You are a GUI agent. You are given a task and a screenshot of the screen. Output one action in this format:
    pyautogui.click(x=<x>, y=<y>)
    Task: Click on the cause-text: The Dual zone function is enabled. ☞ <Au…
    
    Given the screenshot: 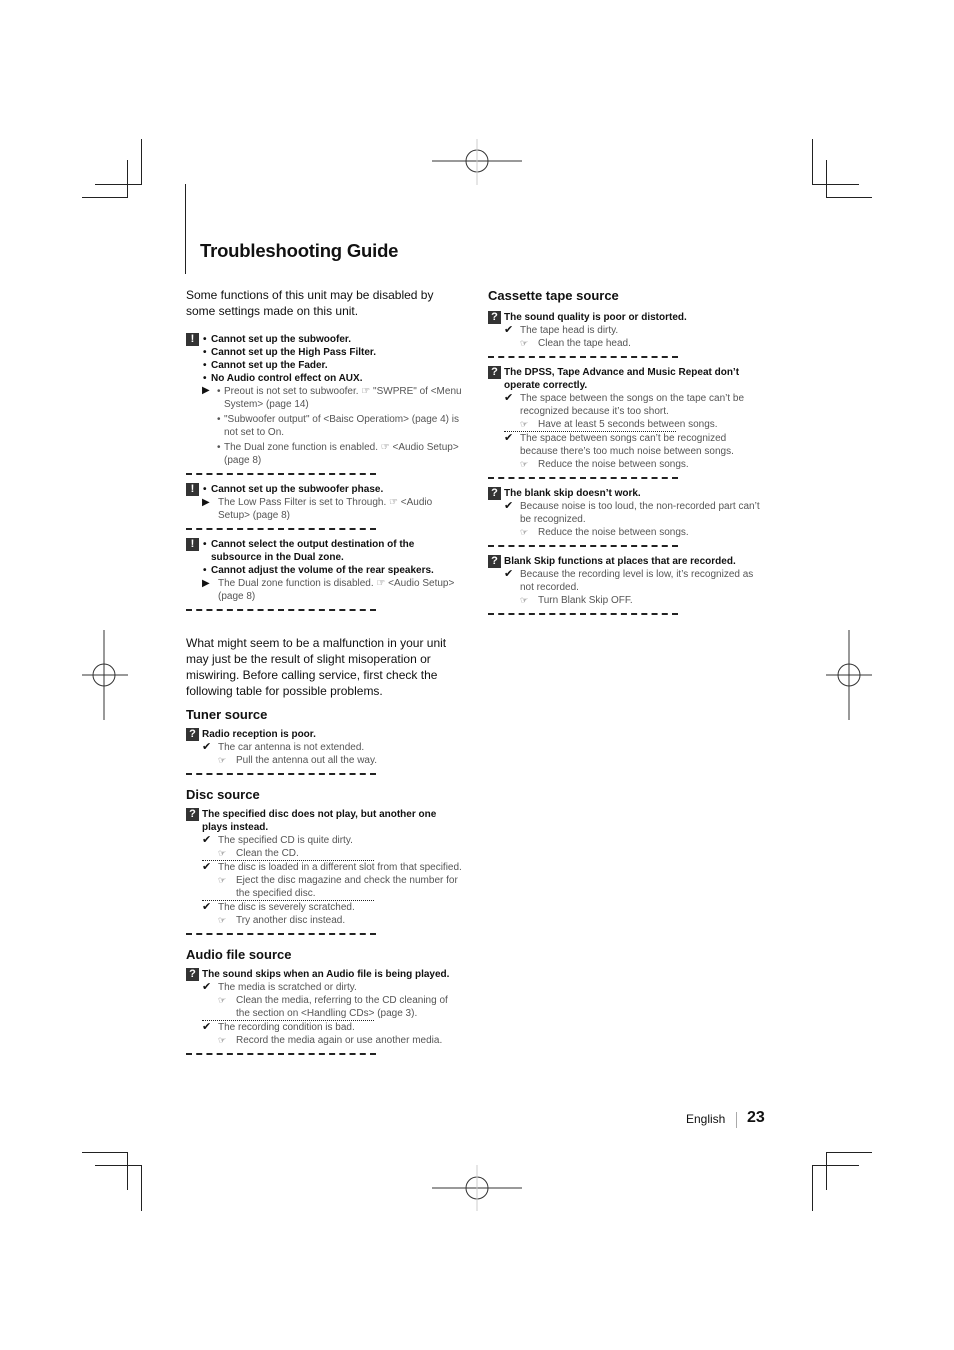 What is the action you would take?
    pyautogui.click(x=333, y=454)
    